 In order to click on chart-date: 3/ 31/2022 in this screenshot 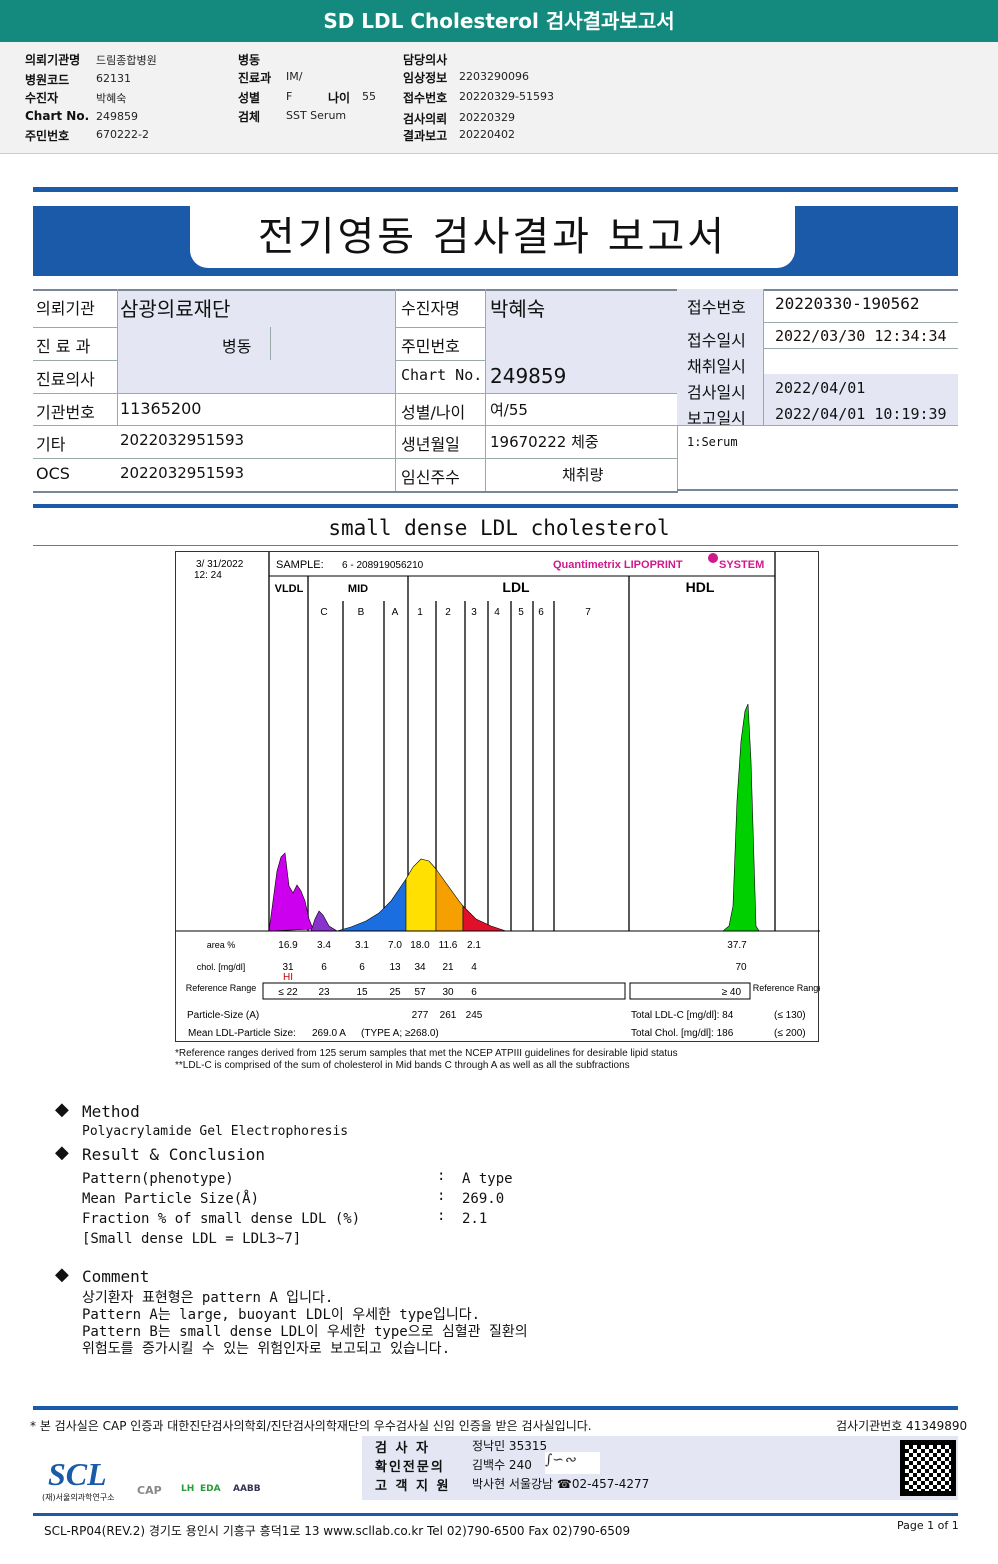, I will do `click(220, 564)`.